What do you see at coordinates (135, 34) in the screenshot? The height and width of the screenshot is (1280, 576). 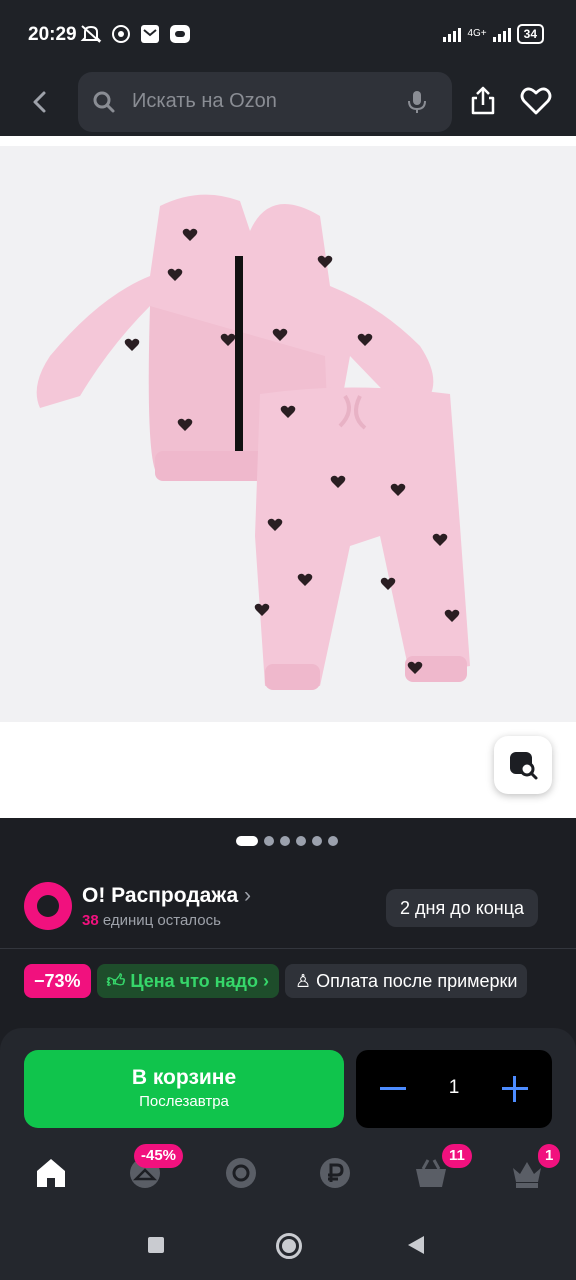 I see `notification-icons` at bounding box center [135, 34].